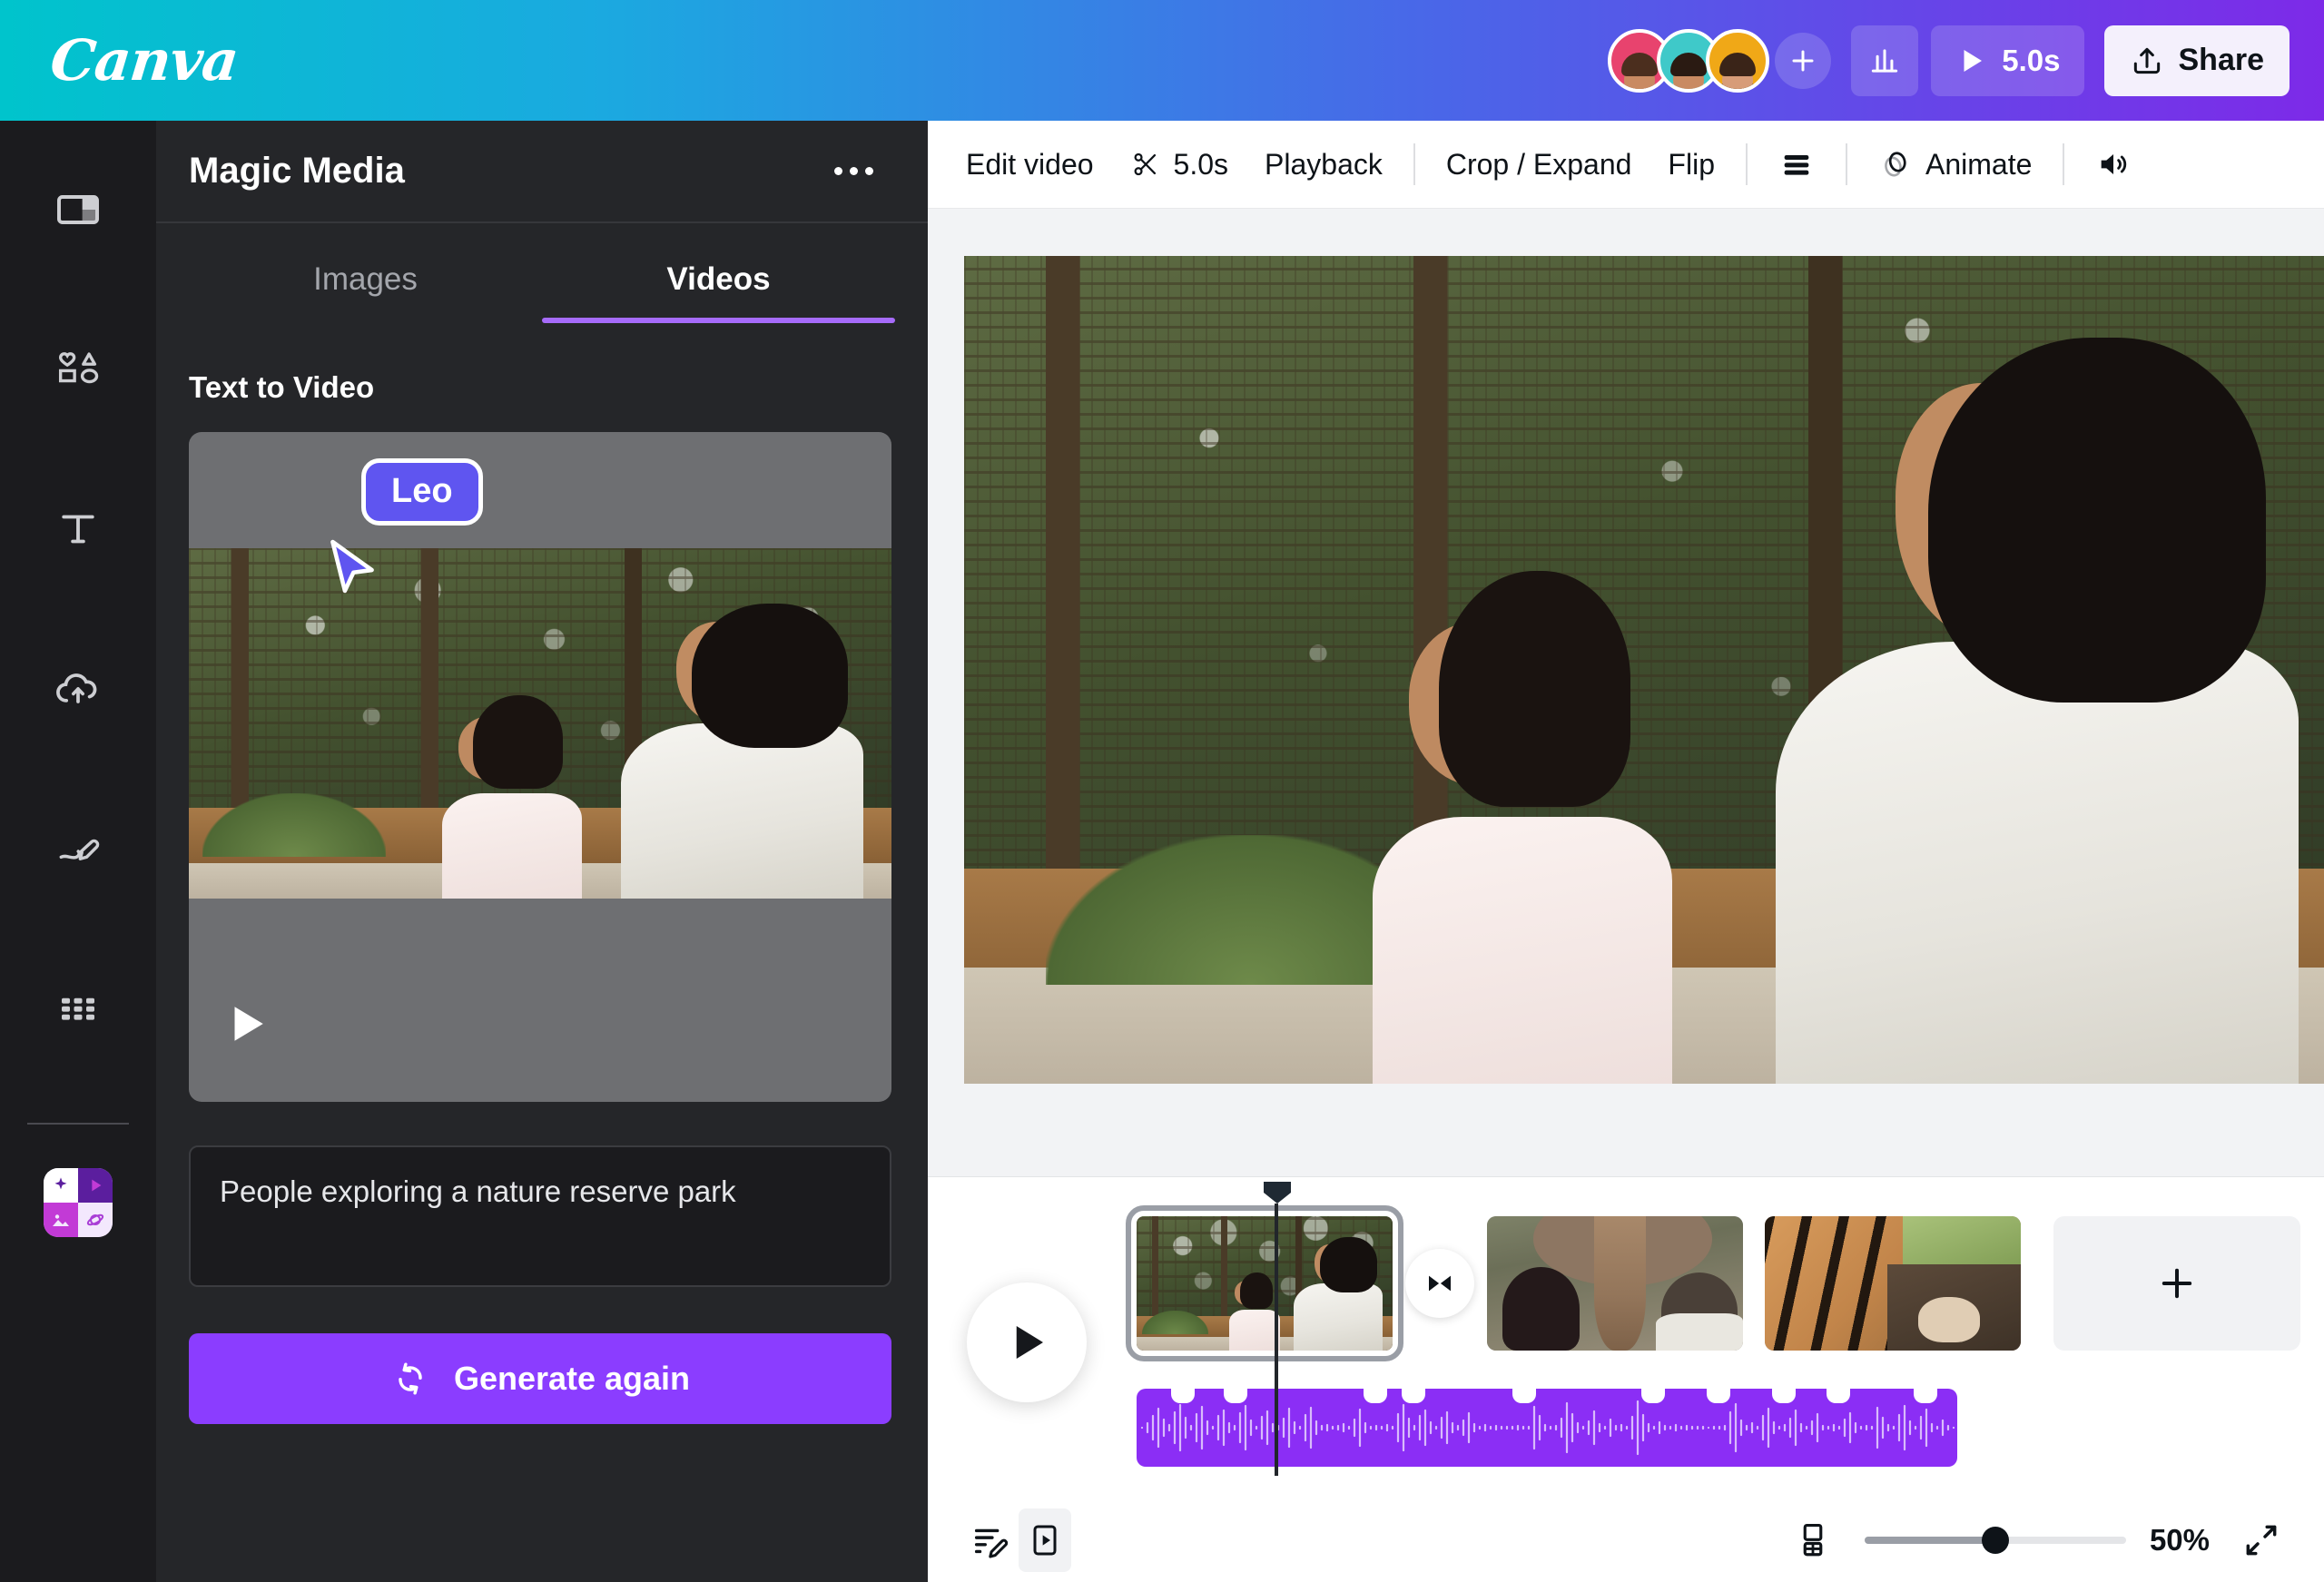 Image resolution: width=2324 pixels, height=1582 pixels. I want to click on trim-duration-label: 5.0s, so click(1201, 164).